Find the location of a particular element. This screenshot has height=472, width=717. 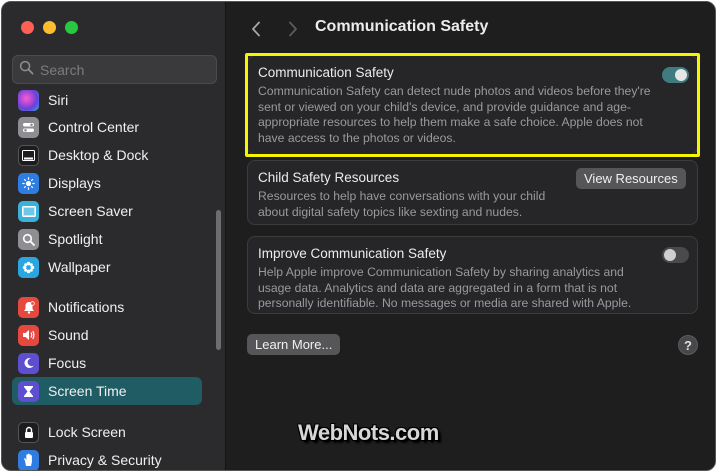

sidebar-item-label: Lock Screen is located at coordinates (87, 432).